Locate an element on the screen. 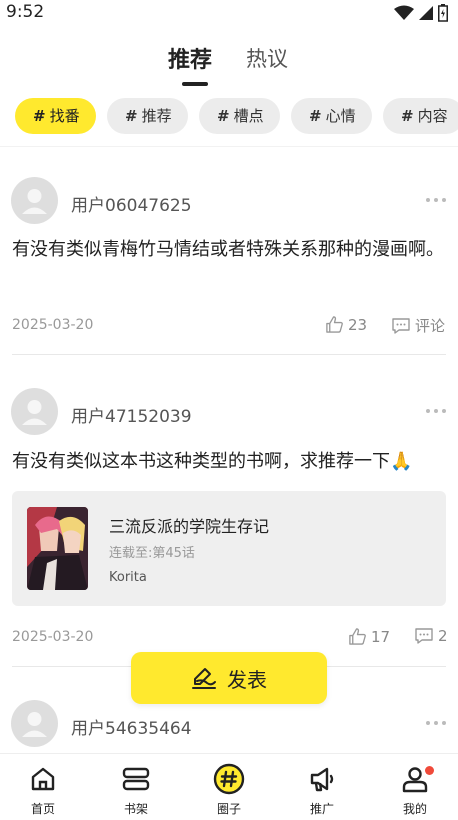 Image resolution: width=458 pixels, height=820 pixels. chip-recommend: # 推荐 is located at coordinates (147, 116).